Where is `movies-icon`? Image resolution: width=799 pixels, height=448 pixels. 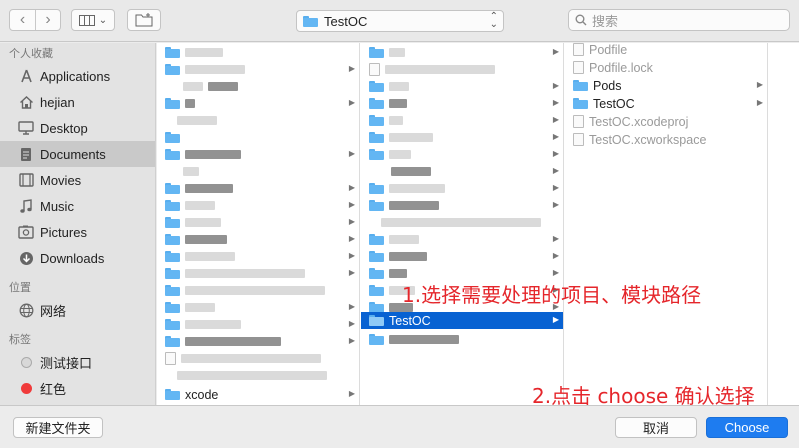
movies-icon is located at coordinates (26, 180).